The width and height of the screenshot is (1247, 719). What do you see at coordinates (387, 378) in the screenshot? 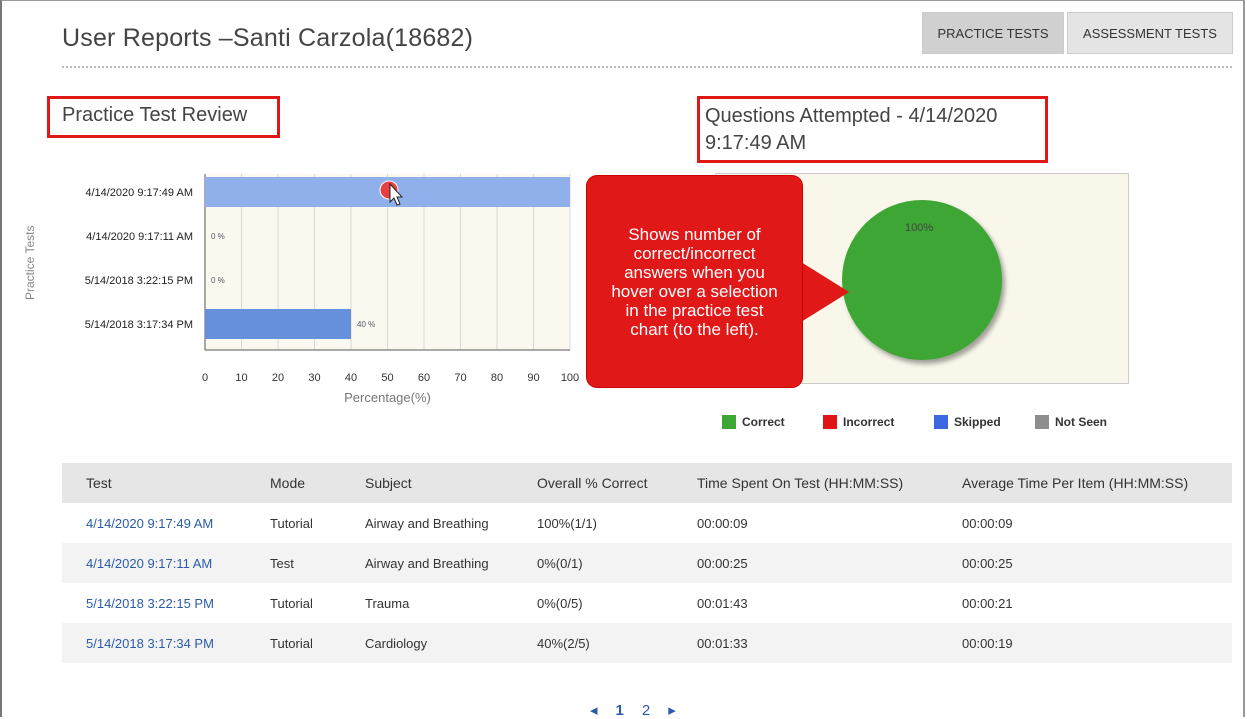
I see `x-tick-label: 50` at bounding box center [387, 378].